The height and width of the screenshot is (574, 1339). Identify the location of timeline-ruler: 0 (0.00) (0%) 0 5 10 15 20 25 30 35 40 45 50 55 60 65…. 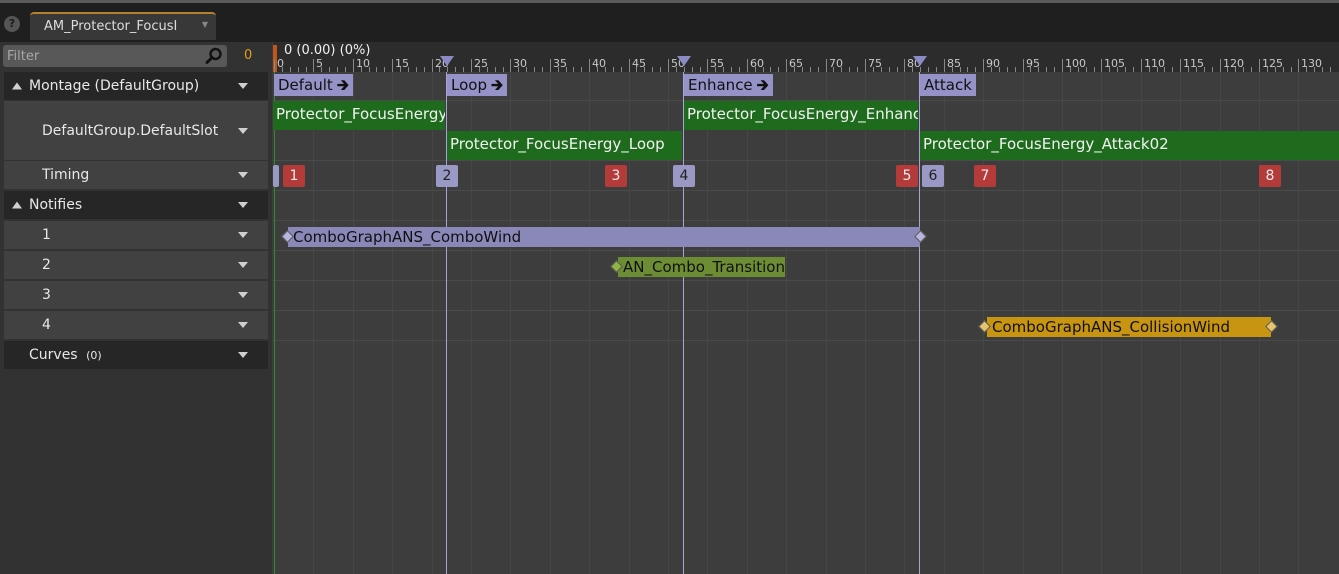
(806, 57).